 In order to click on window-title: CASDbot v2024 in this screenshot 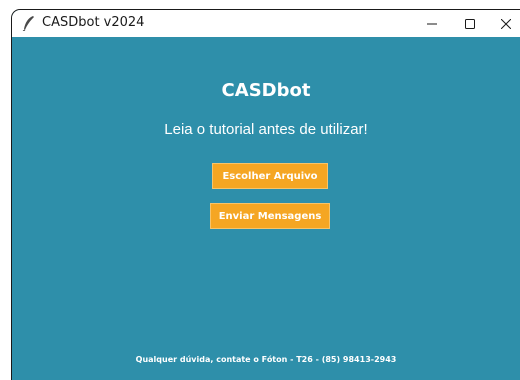, I will do `click(93, 22)`.